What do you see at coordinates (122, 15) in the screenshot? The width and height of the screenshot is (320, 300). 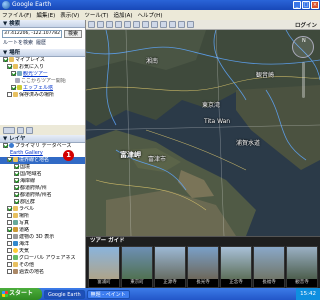 I see `menu-add: 追加(A)` at bounding box center [122, 15].